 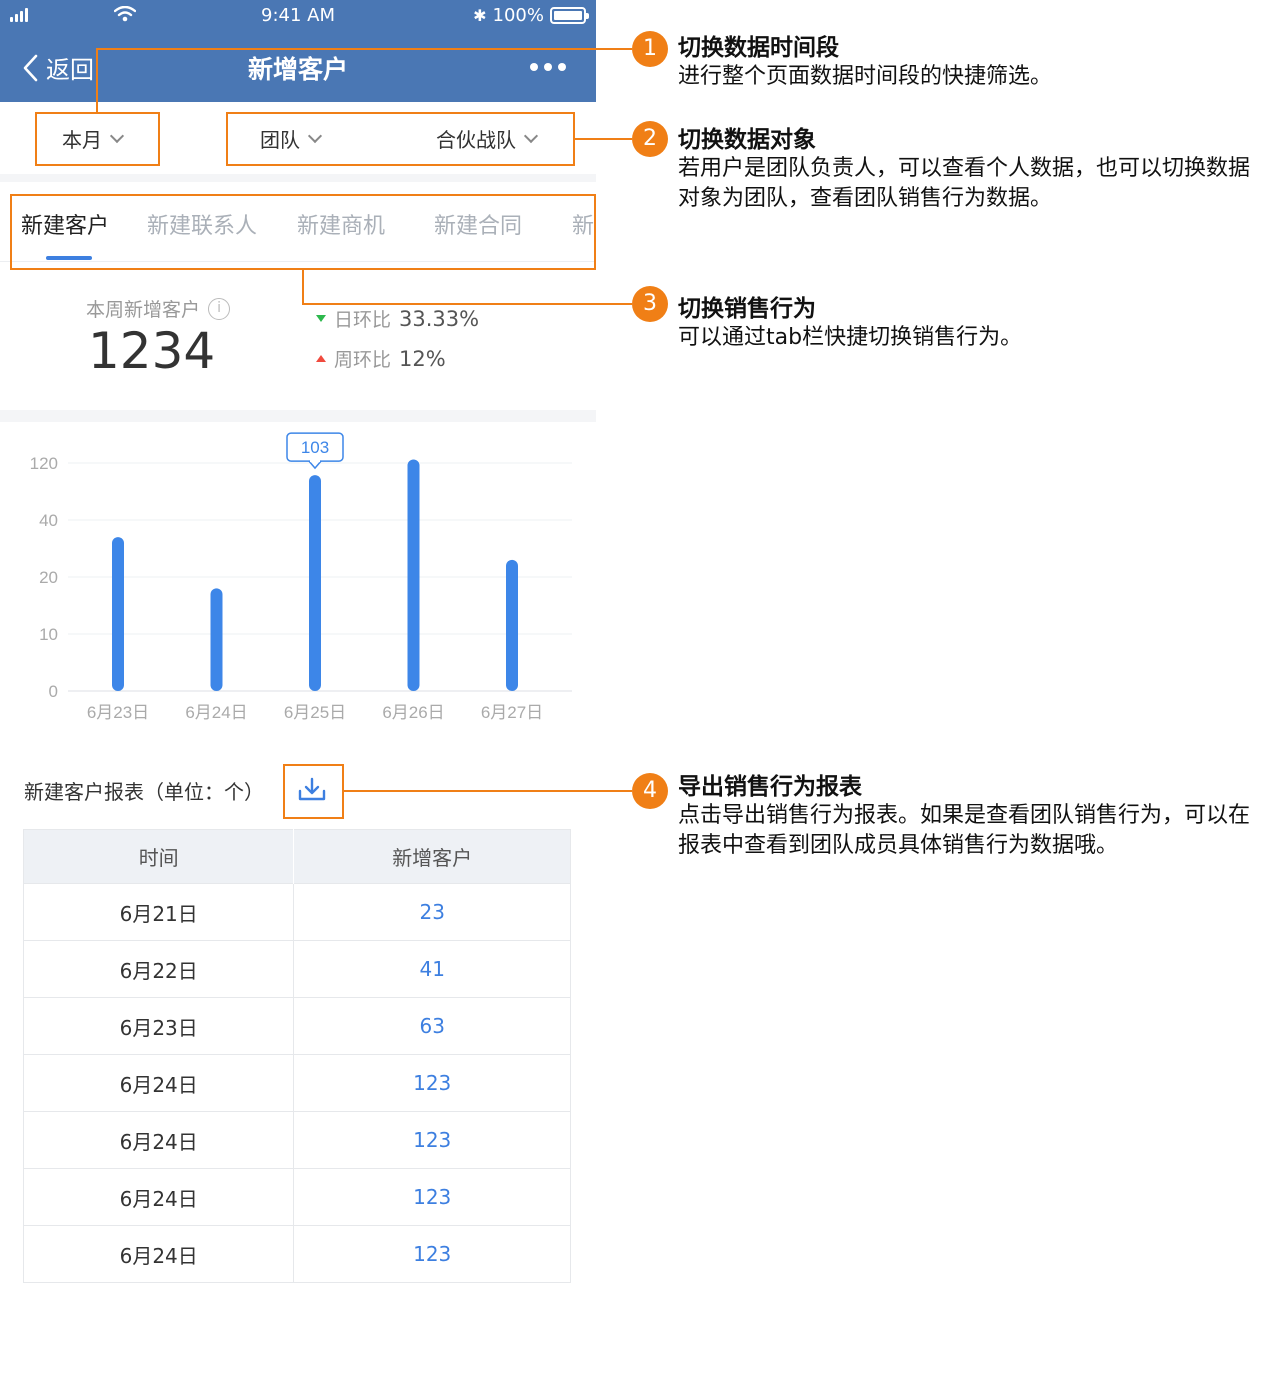 What do you see at coordinates (758, 48) in the screenshot?
I see `annotation-title: 切换数据时间段` at bounding box center [758, 48].